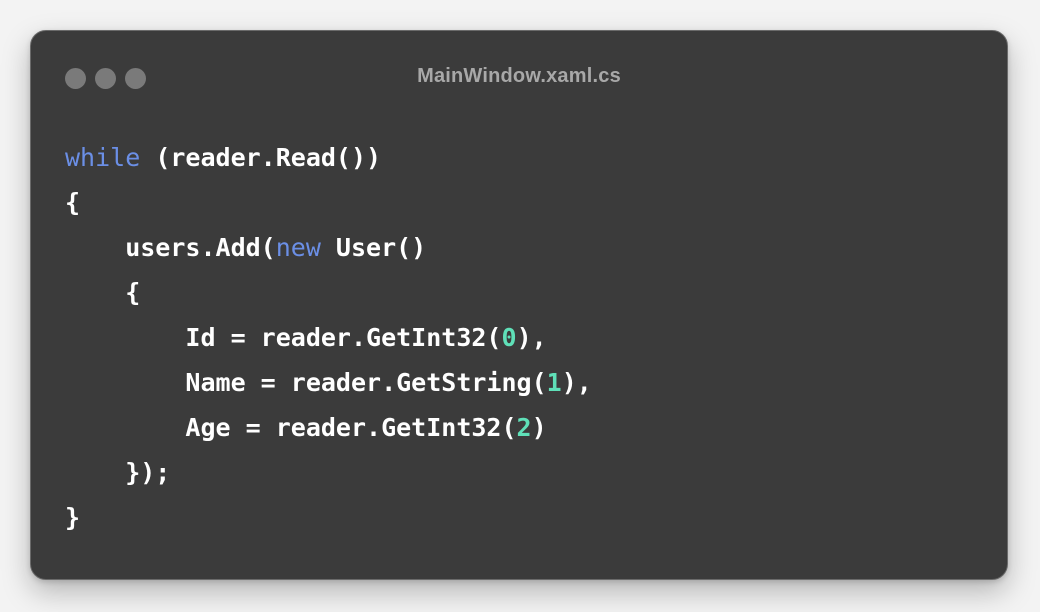 This screenshot has width=1040, height=612. Describe the element at coordinates (539, 427) in the screenshot. I see `code-text: )` at that location.